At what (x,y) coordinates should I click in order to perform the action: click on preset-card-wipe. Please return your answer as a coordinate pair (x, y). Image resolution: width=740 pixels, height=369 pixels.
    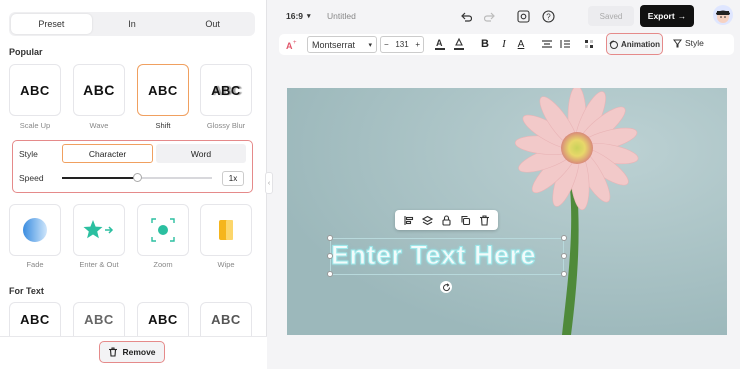
    Looking at the image, I should click on (226, 230).